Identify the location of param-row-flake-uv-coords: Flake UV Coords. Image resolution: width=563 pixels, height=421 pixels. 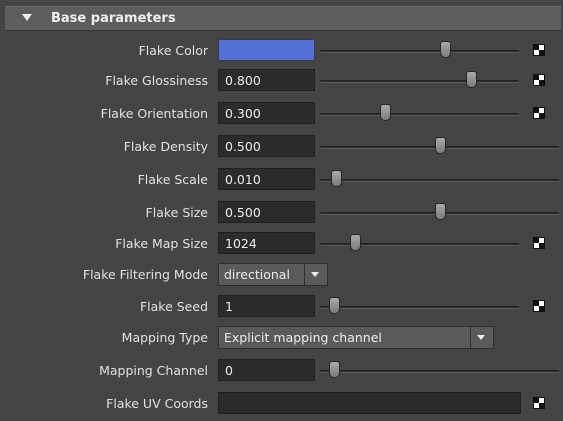
(281, 404).